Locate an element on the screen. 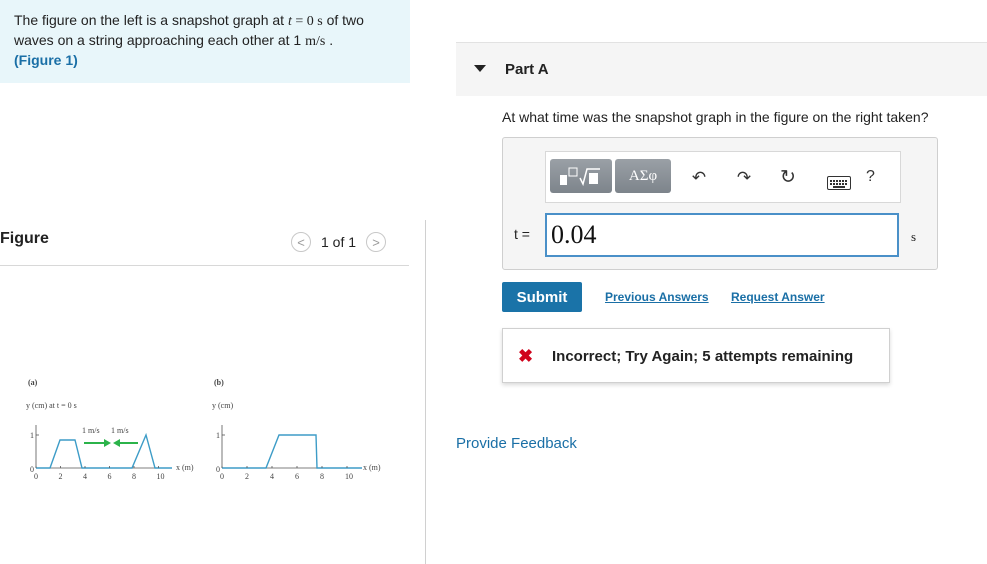 The width and height of the screenshot is (987, 564). templates-button is located at coordinates (581, 176).